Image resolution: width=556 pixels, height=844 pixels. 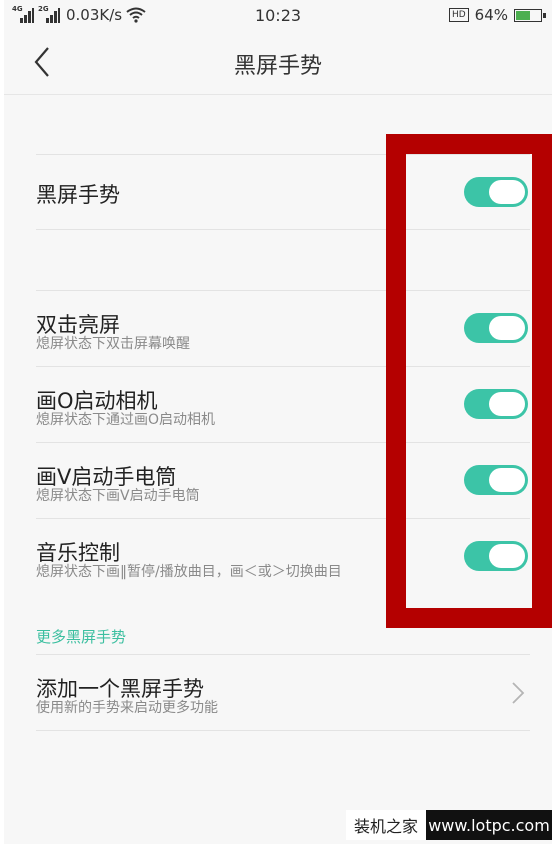 I want to click on draw-v-toggle, so click(x=496, y=480).